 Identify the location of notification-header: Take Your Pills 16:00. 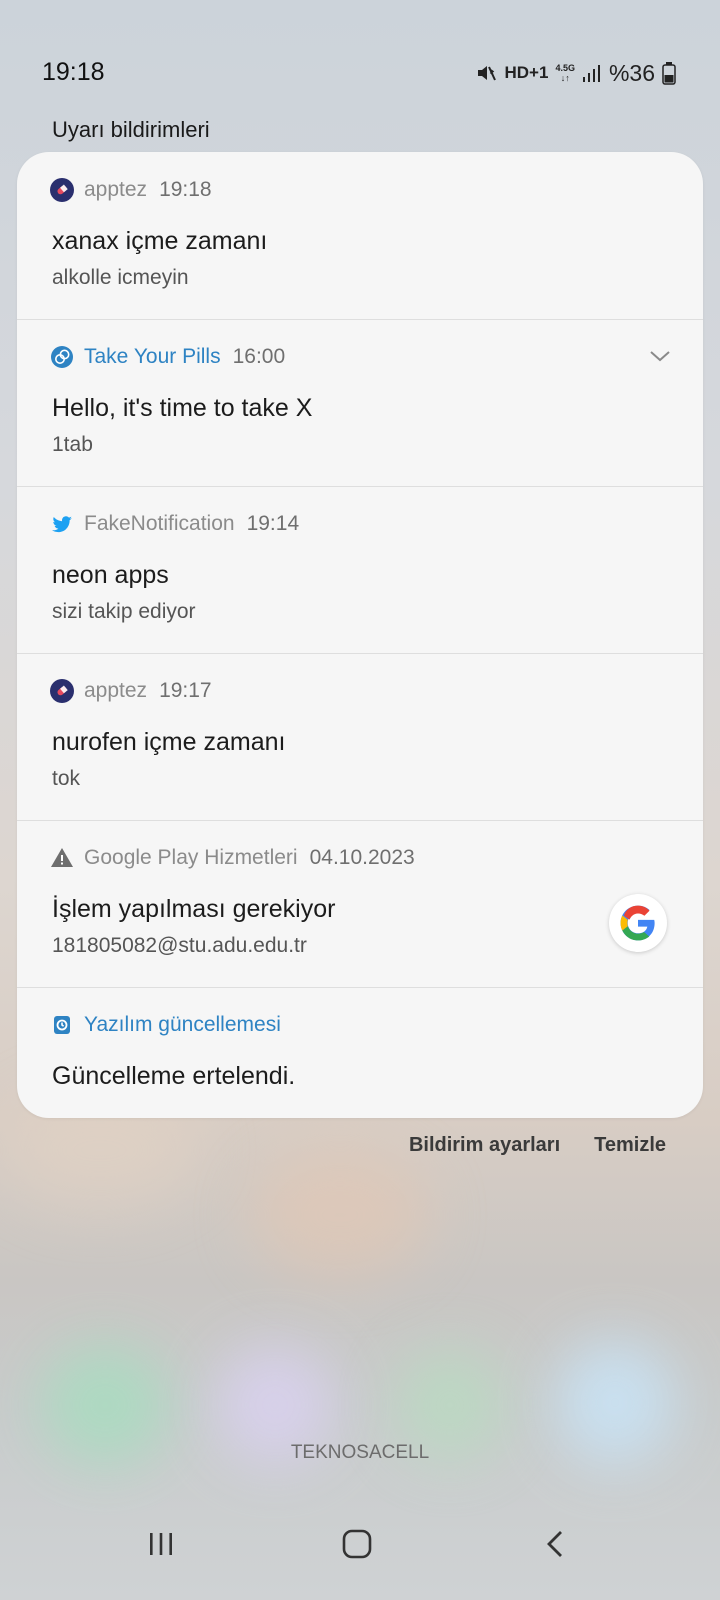
(167, 357).